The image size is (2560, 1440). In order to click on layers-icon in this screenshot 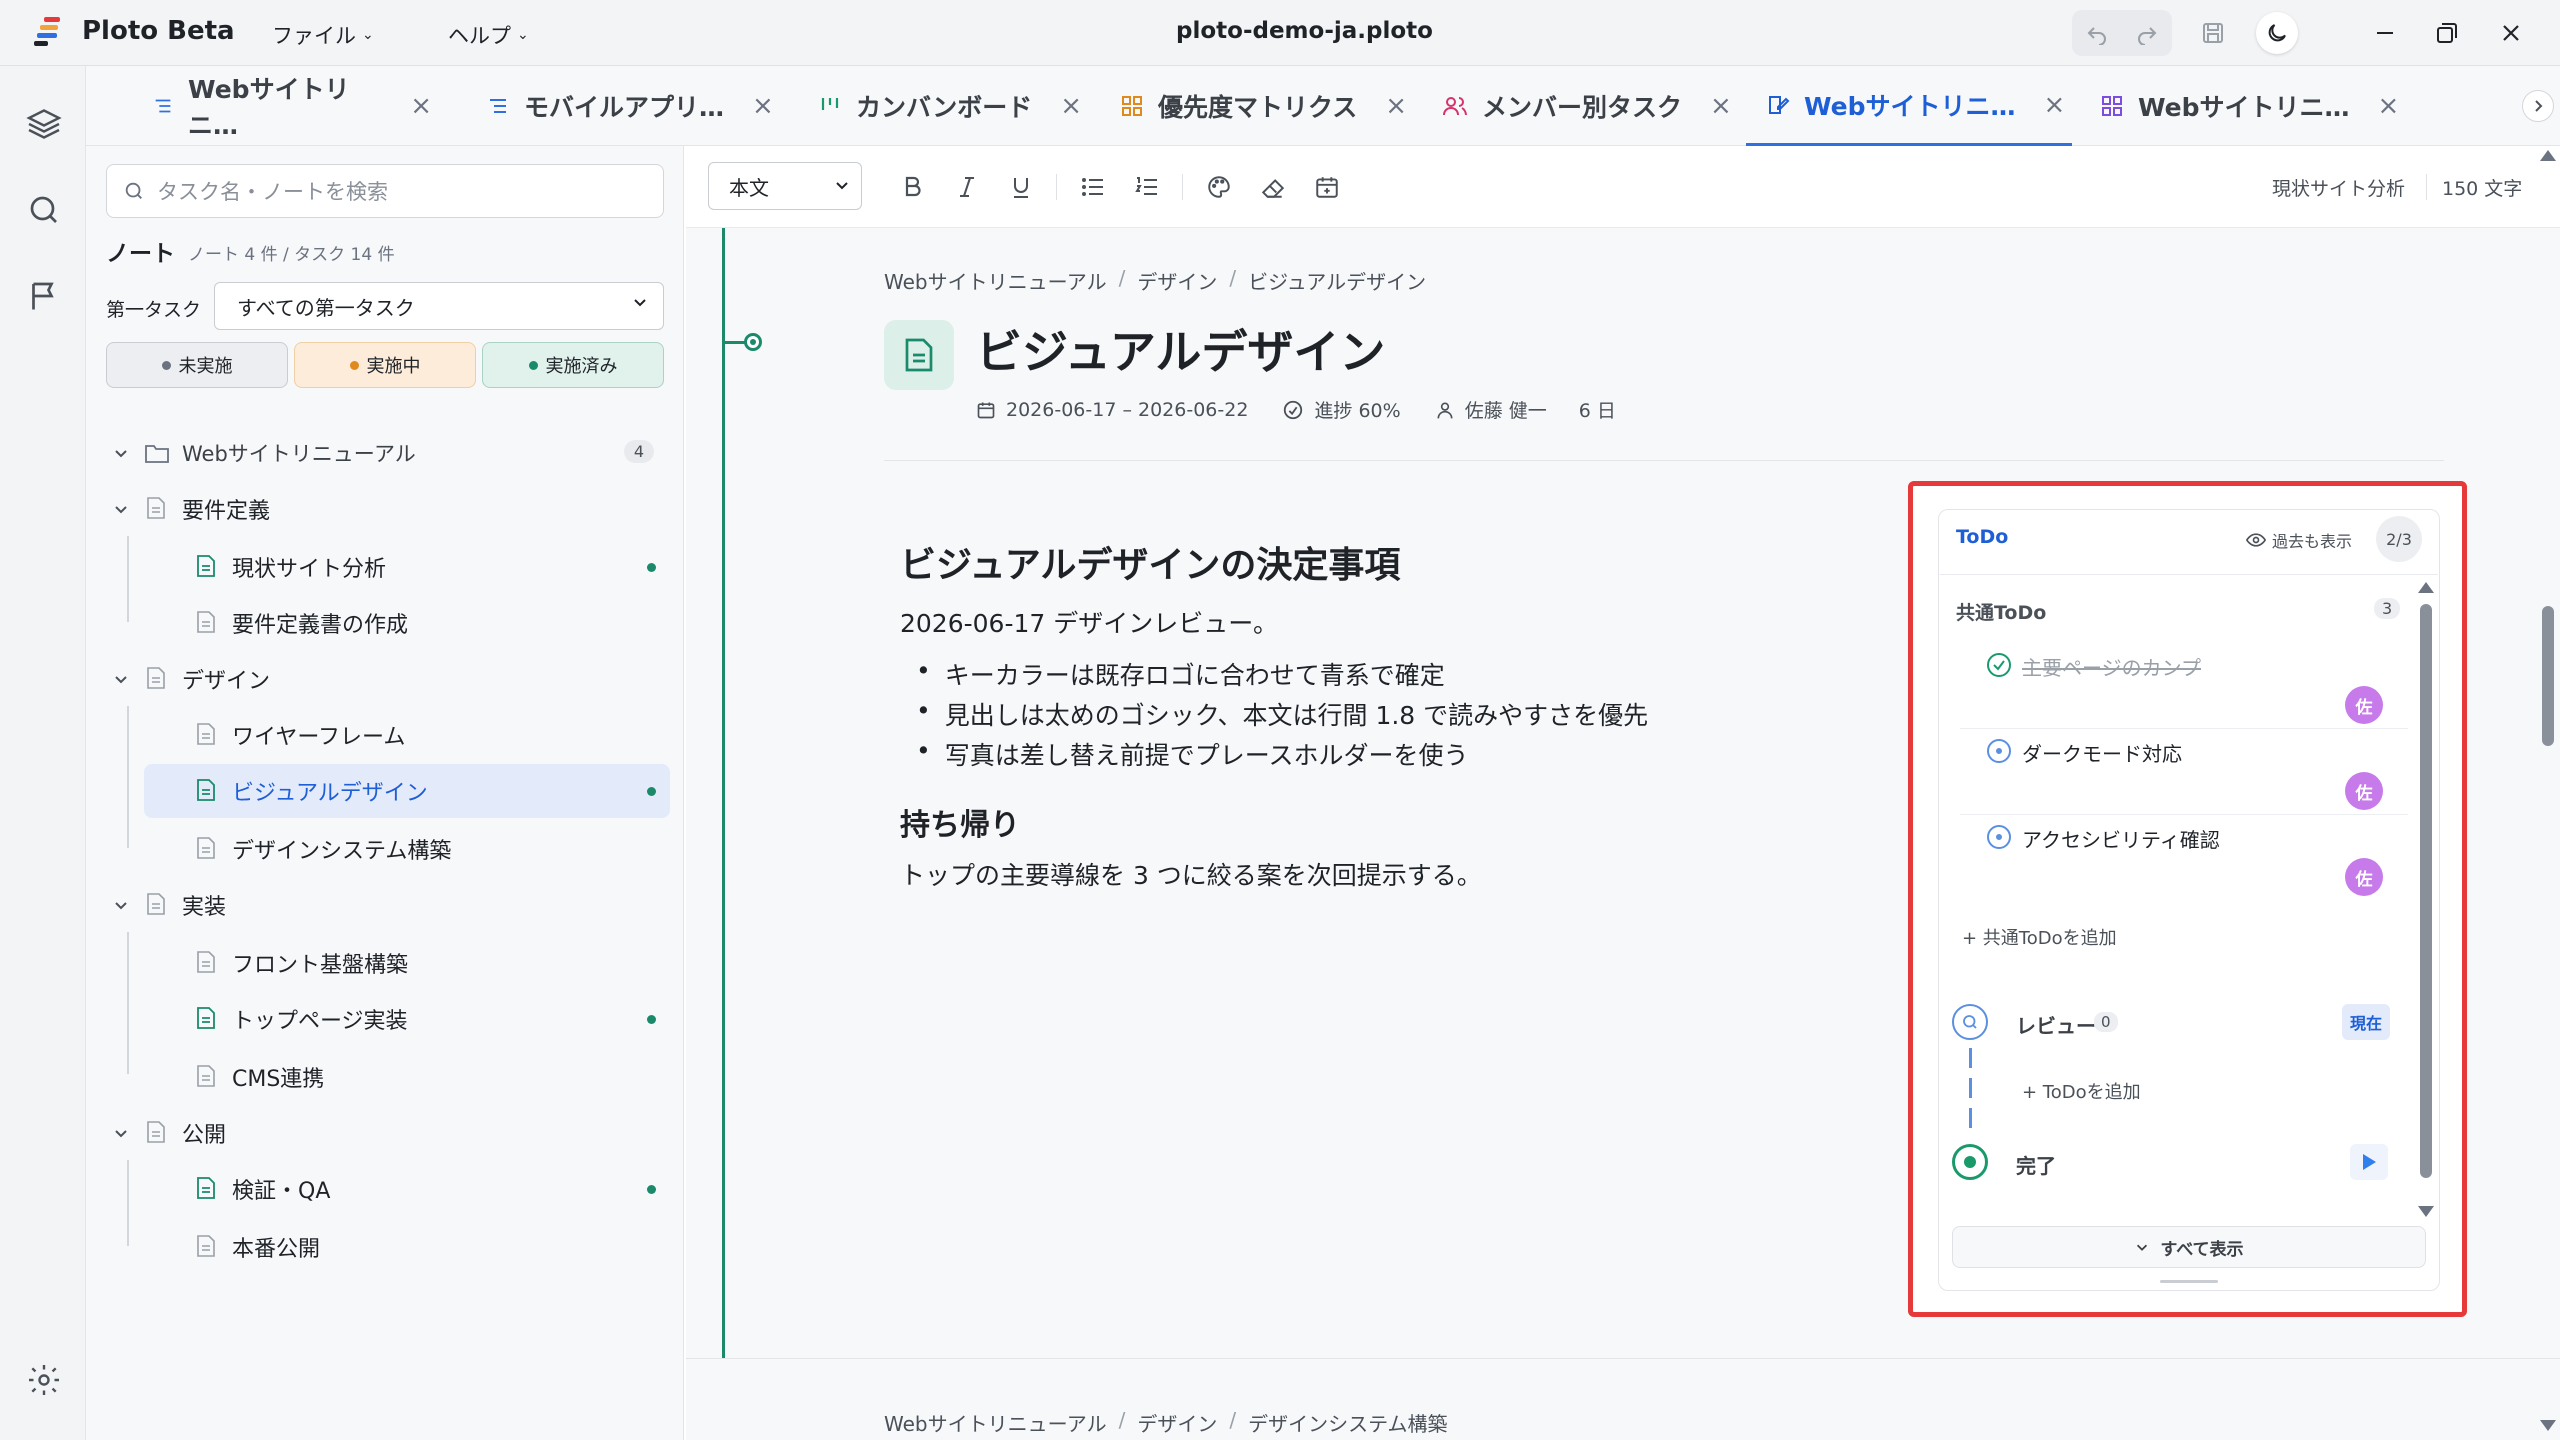, I will do `click(44, 124)`.